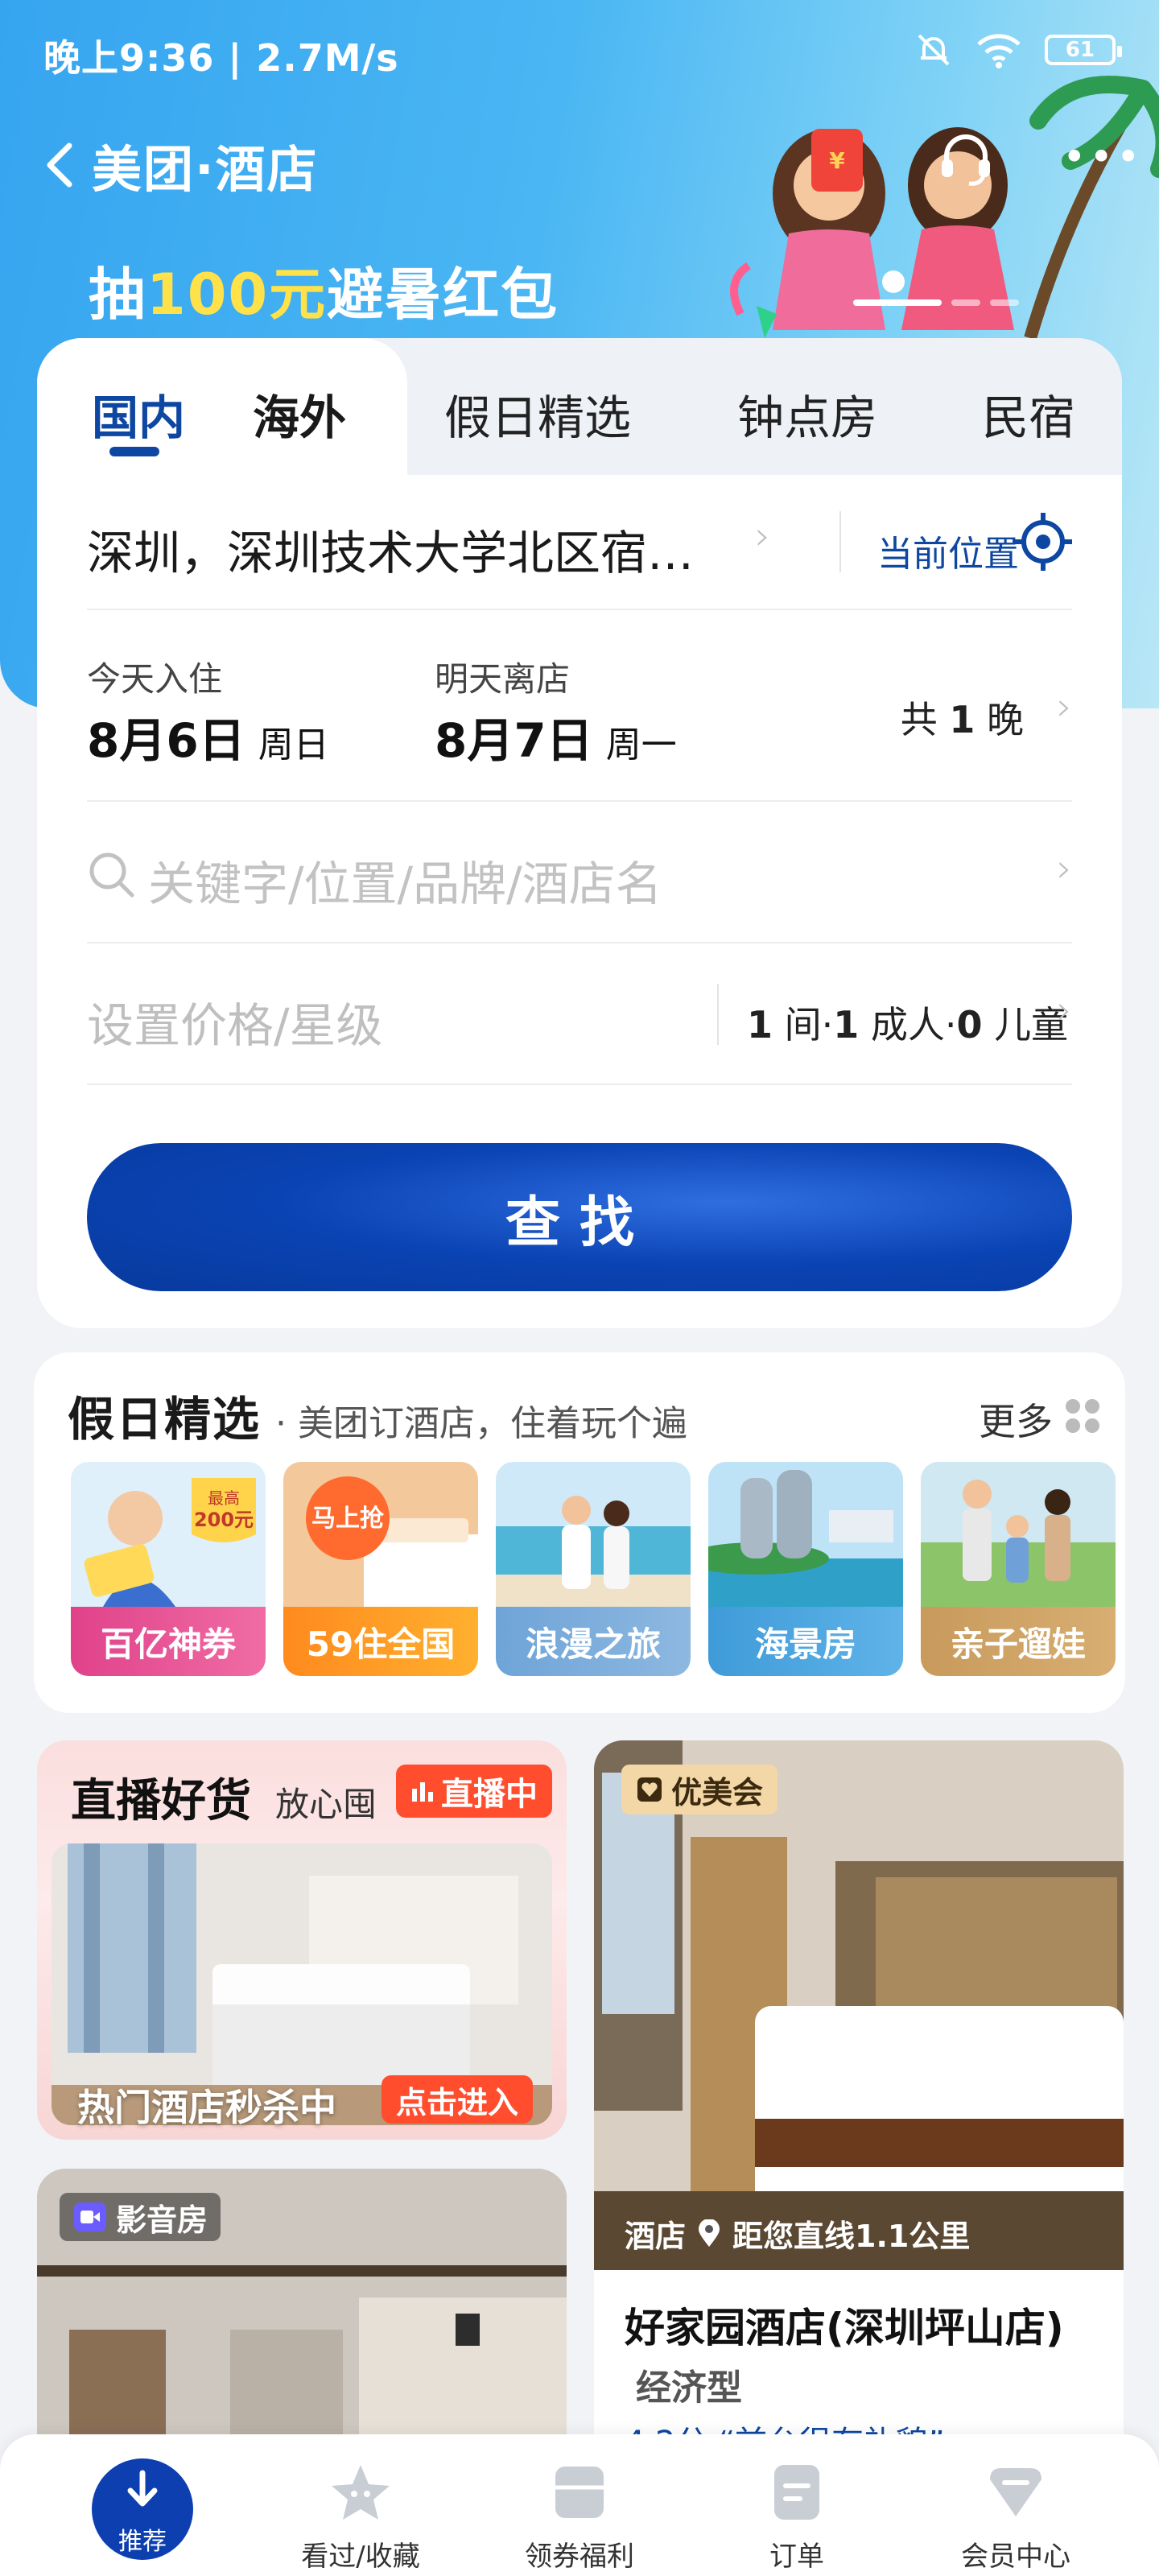 The image size is (1159, 2576). What do you see at coordinates (162, 2220) in the screenshot?
I see `cinema-badge-text: 影音房` at bounding box center [162, 2220].